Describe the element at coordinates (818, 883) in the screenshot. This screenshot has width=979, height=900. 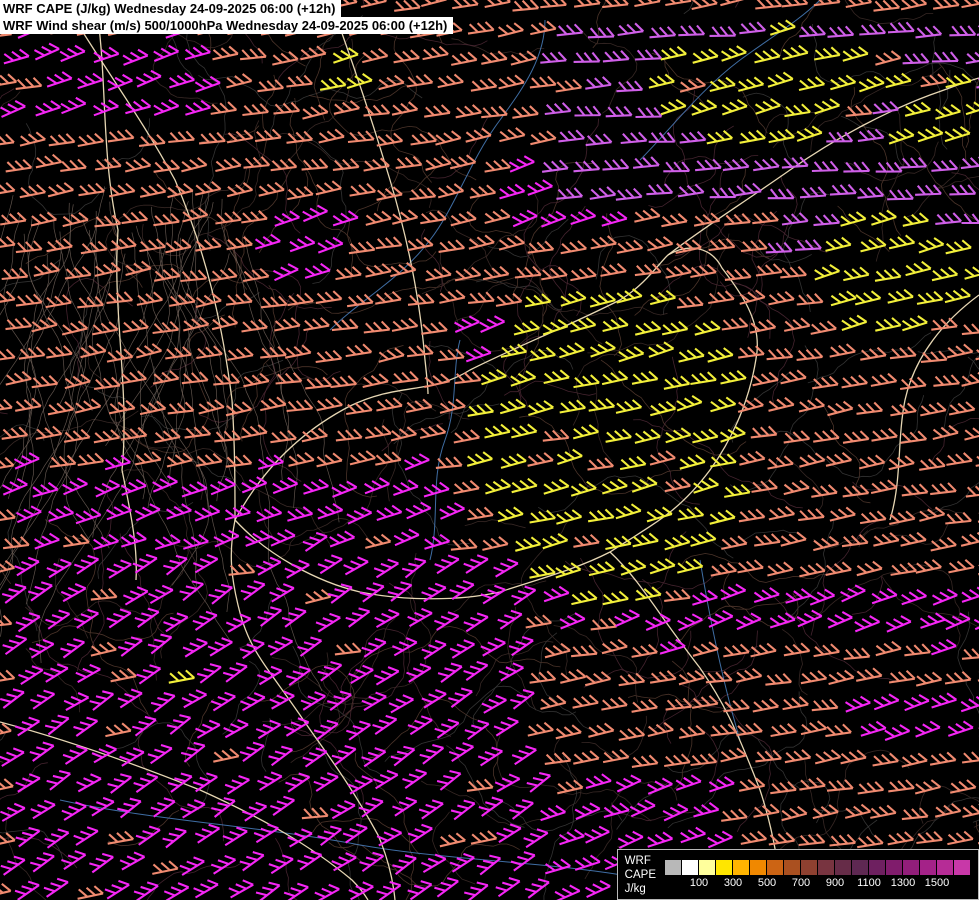
I see `legend-tick-row: 100 300 500 700 900 1100 1300 1500` at that location.